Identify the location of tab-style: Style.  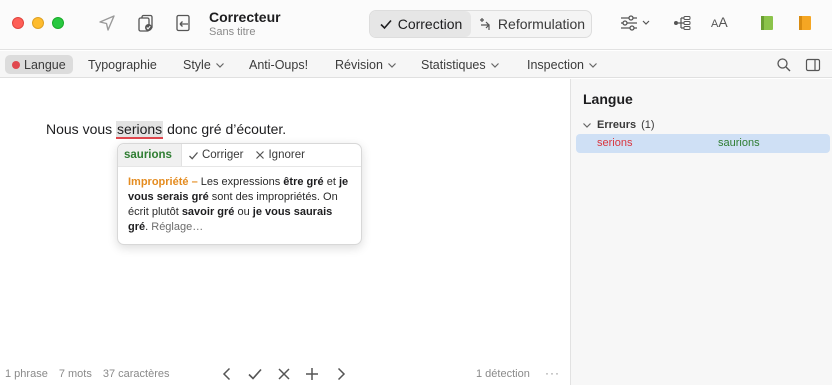
(204, 64).